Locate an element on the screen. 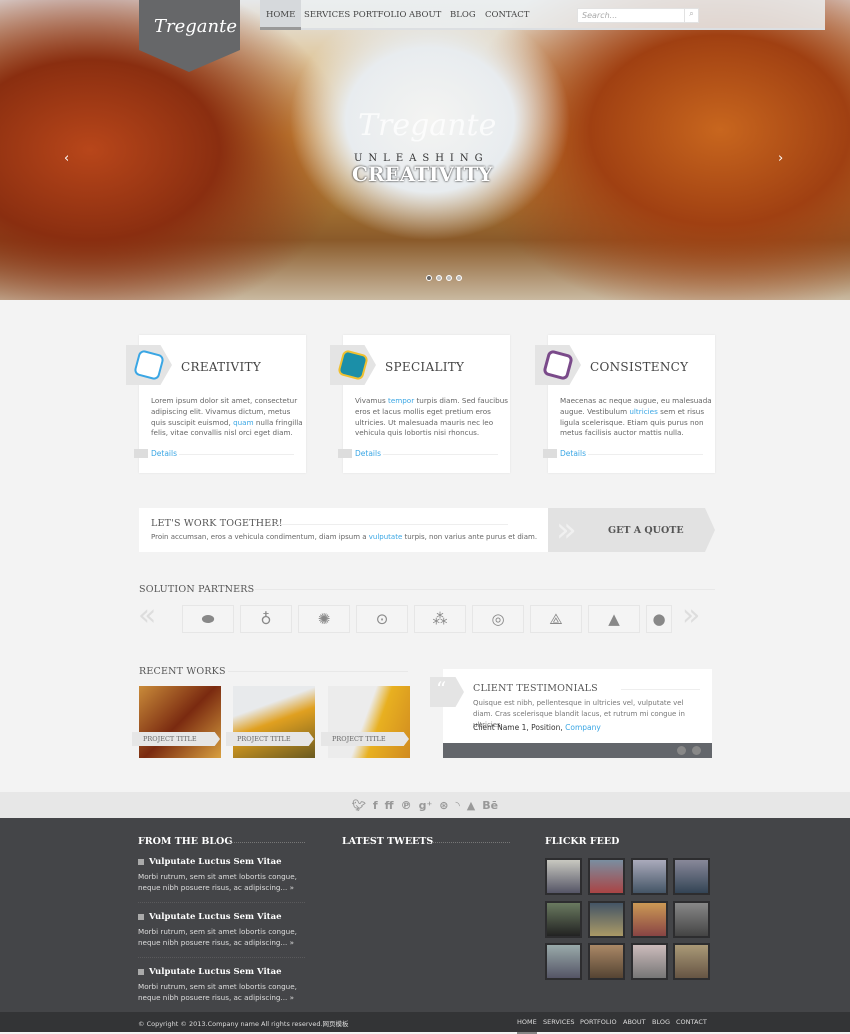 The width and height of the screenshot is (850, 1034). search-input: Search... ⌕ is located at coordinates (638, 15).